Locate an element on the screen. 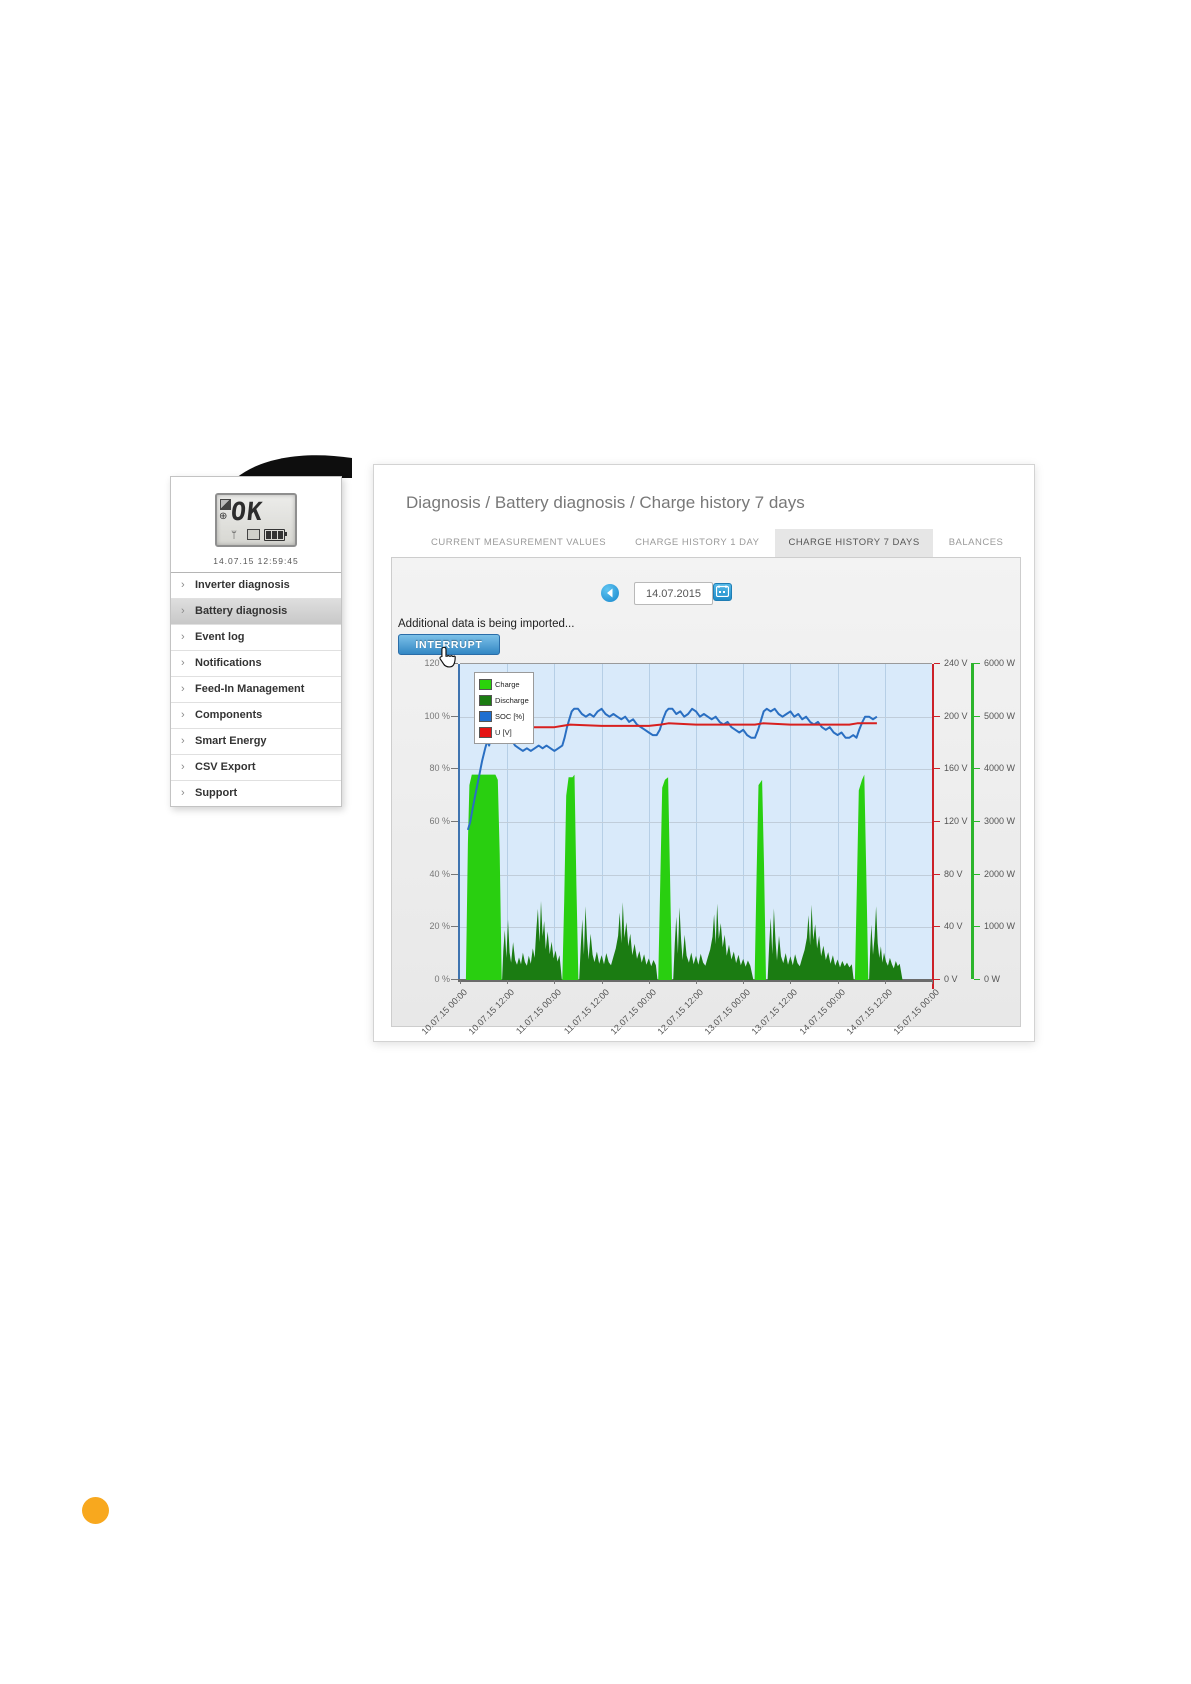  sidebar-item-event-log: › Event log is located at coordinates (256, 637).